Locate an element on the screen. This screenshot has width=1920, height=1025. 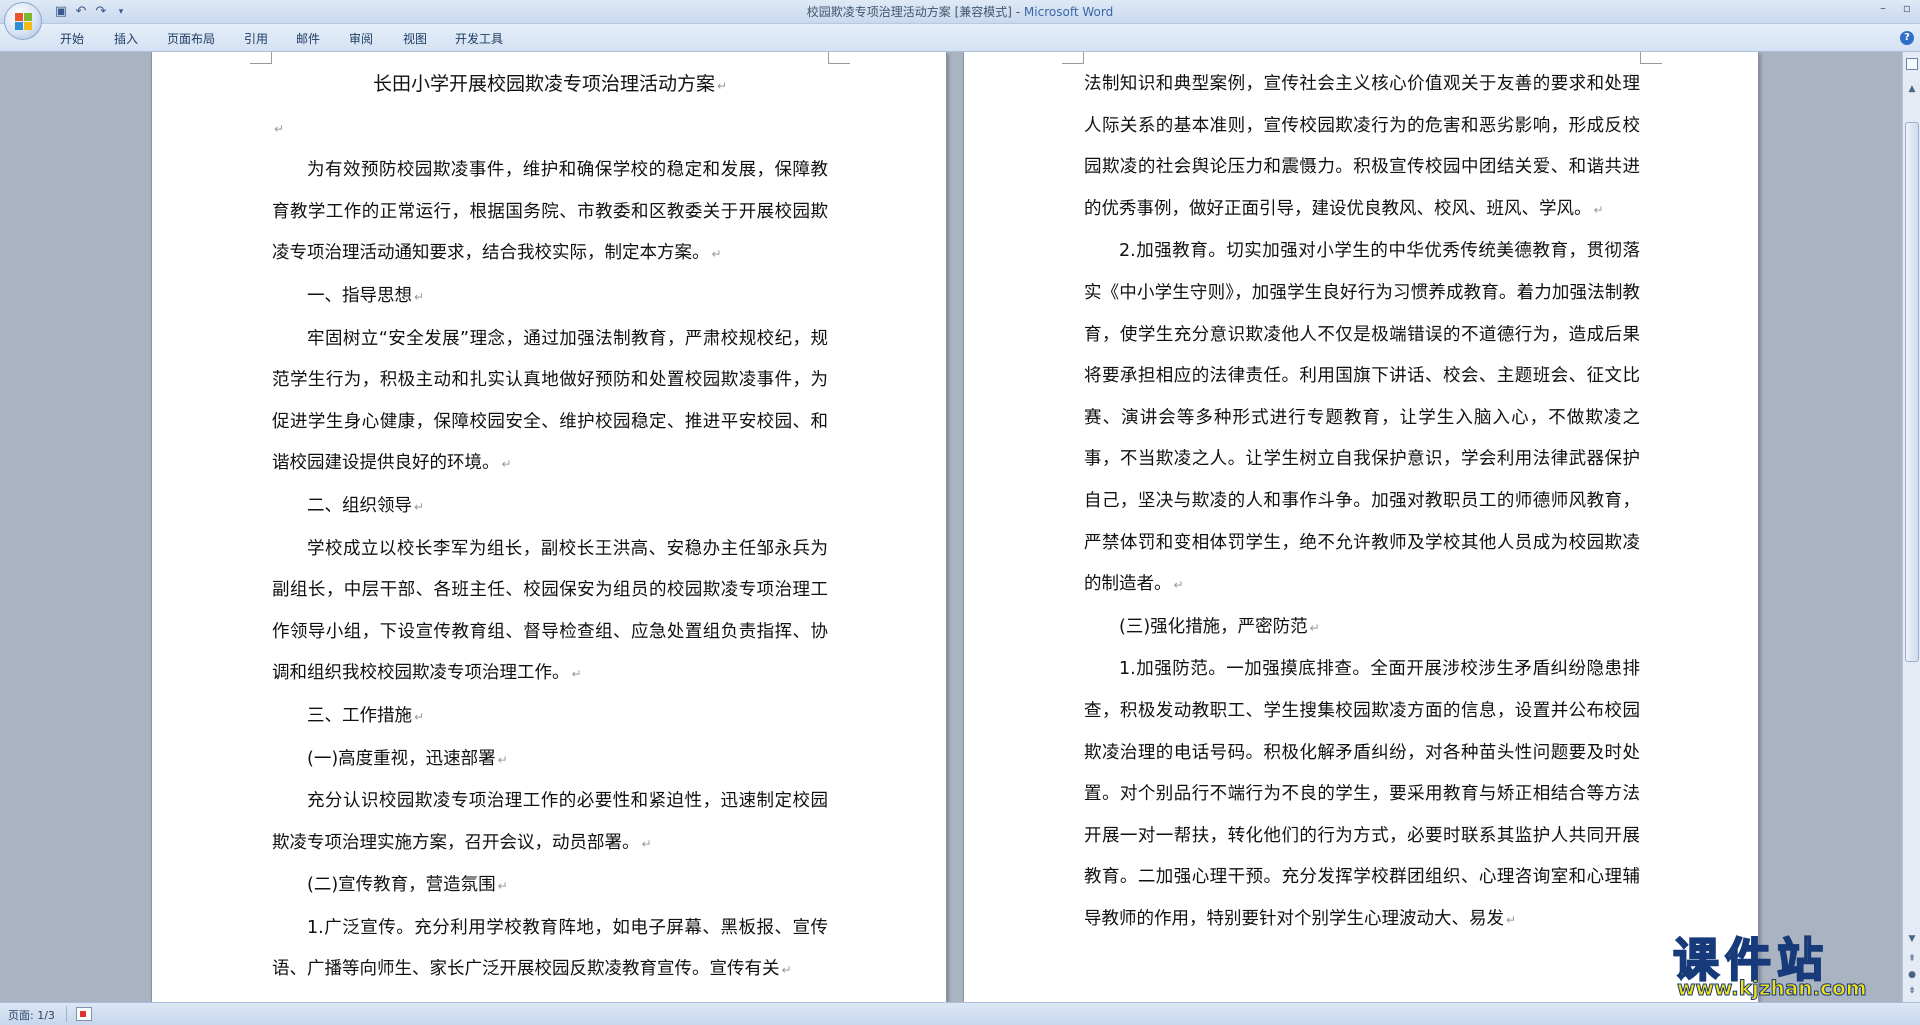
scroll-up-icon: ▲ is located at coordinates (1912, 89).